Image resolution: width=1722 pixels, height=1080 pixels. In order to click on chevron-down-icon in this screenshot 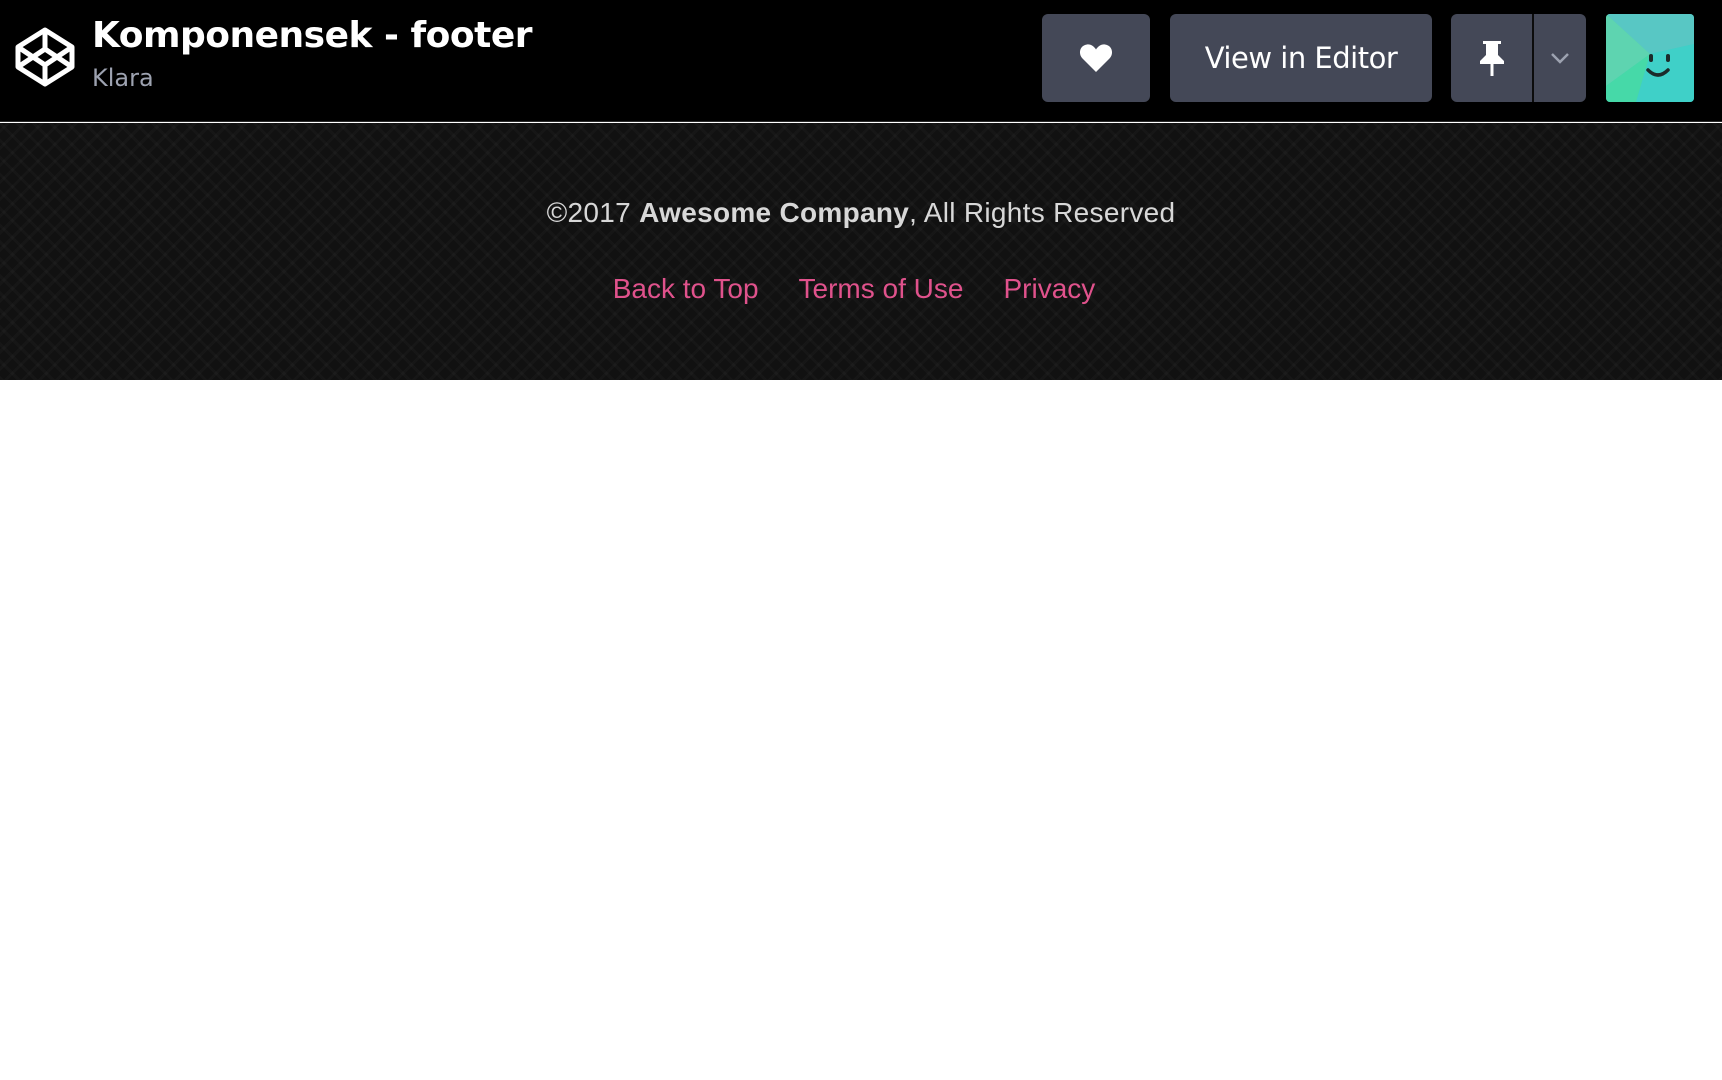, I will do `click(1560, 58)`.